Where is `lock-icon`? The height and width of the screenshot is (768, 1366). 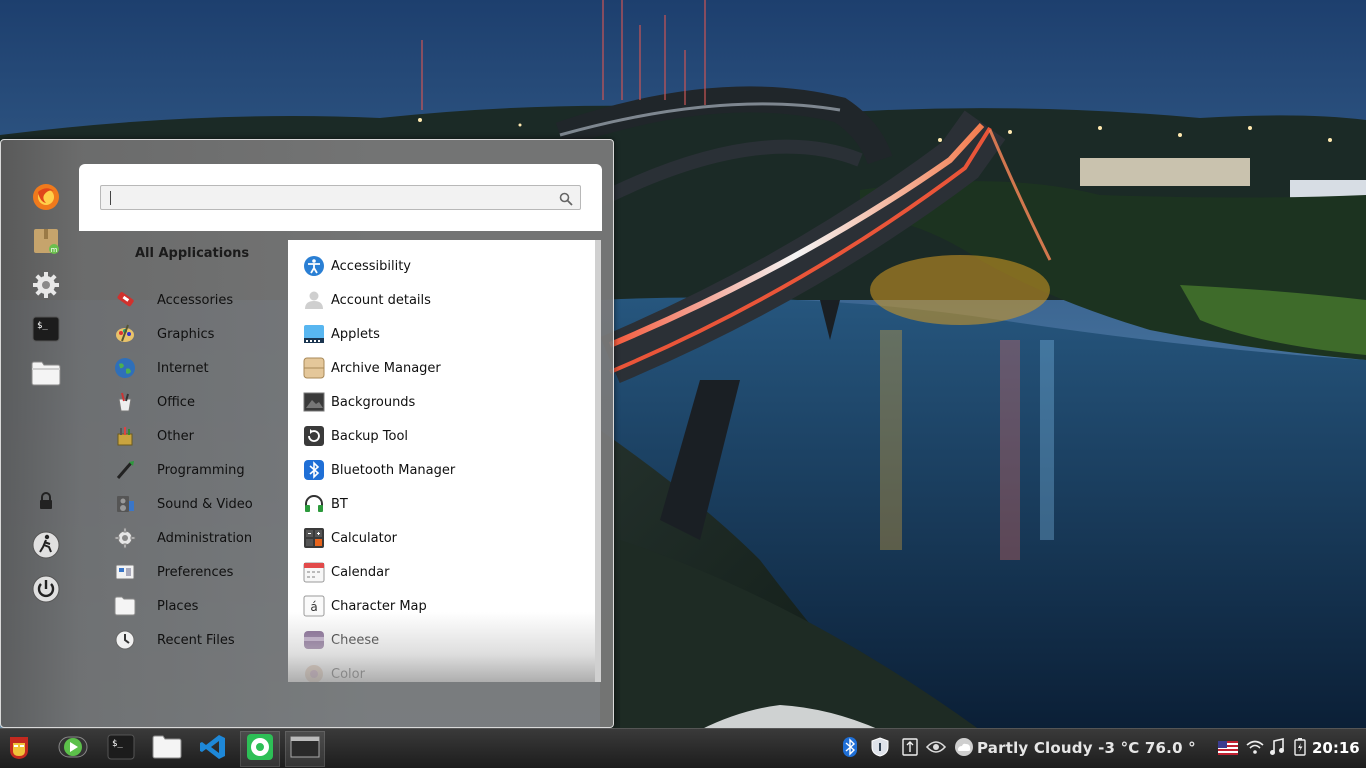
lock-icon is located at coordinates (46, 501).